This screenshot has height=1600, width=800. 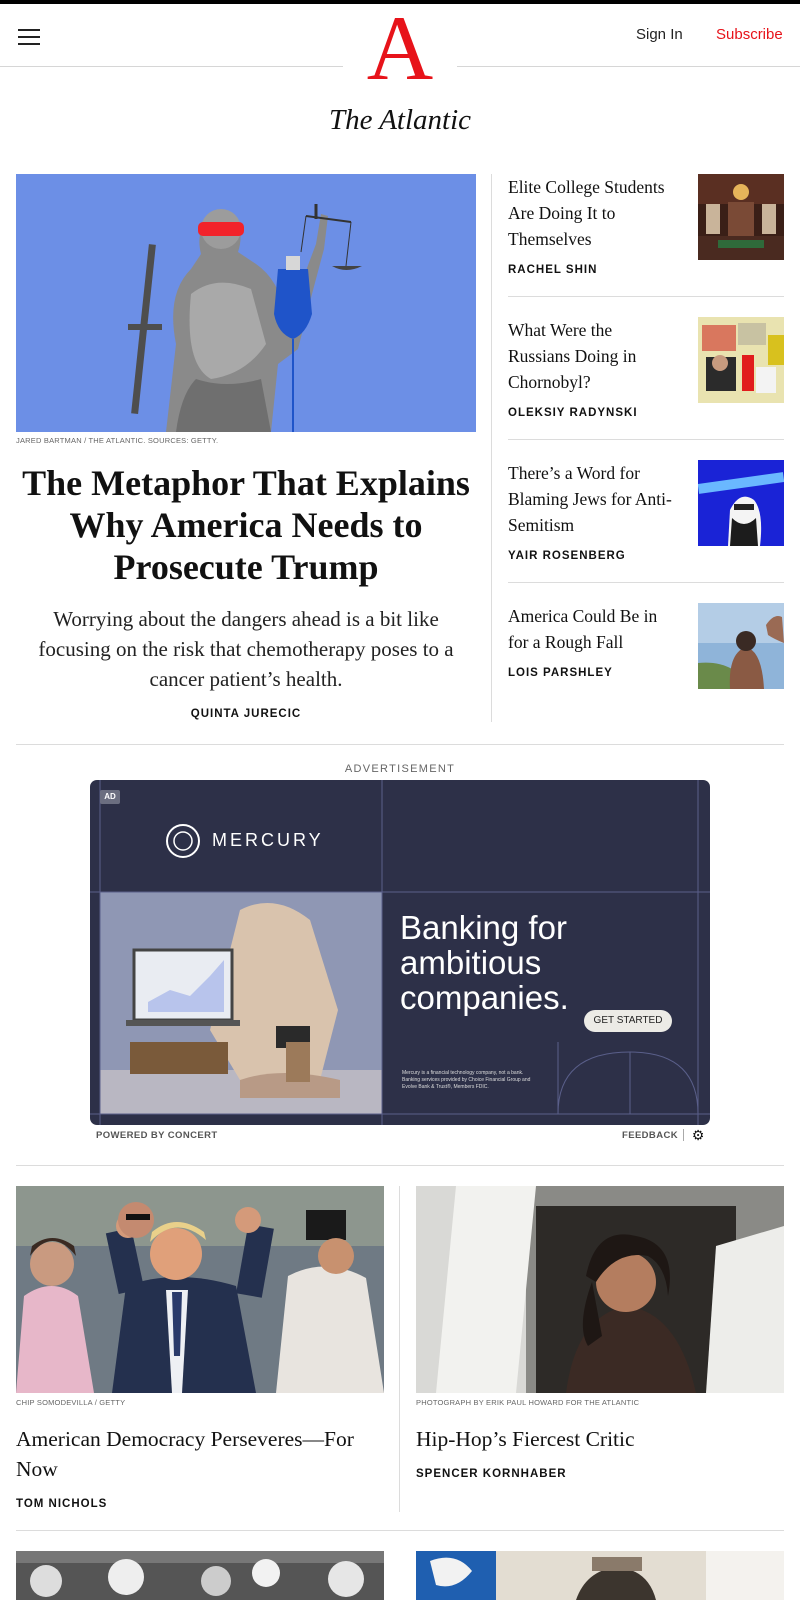 I want to click on get-started-button: GET STARTED, so click(x=628, y=1021).